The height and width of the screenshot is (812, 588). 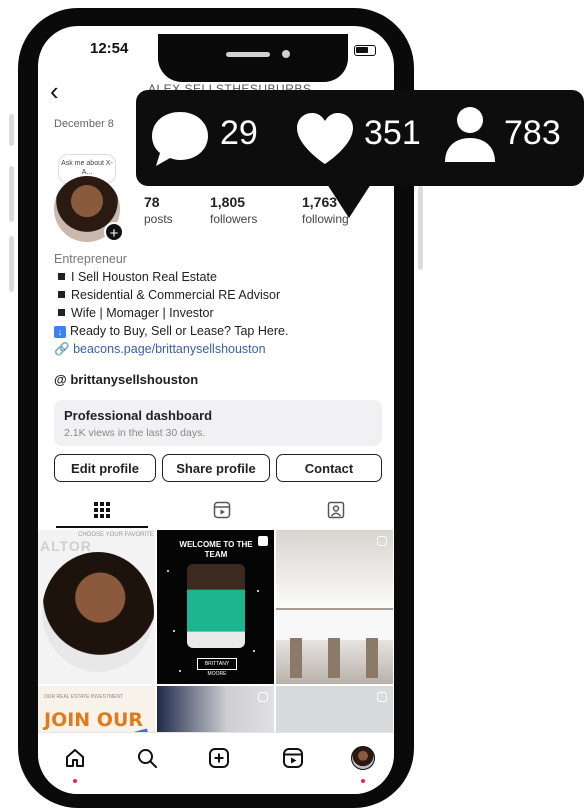 What do you see at coordinates (54, 91) in the screenshot?
I see `back-arrow-icon: ‹` at bounding box center [54, 91].